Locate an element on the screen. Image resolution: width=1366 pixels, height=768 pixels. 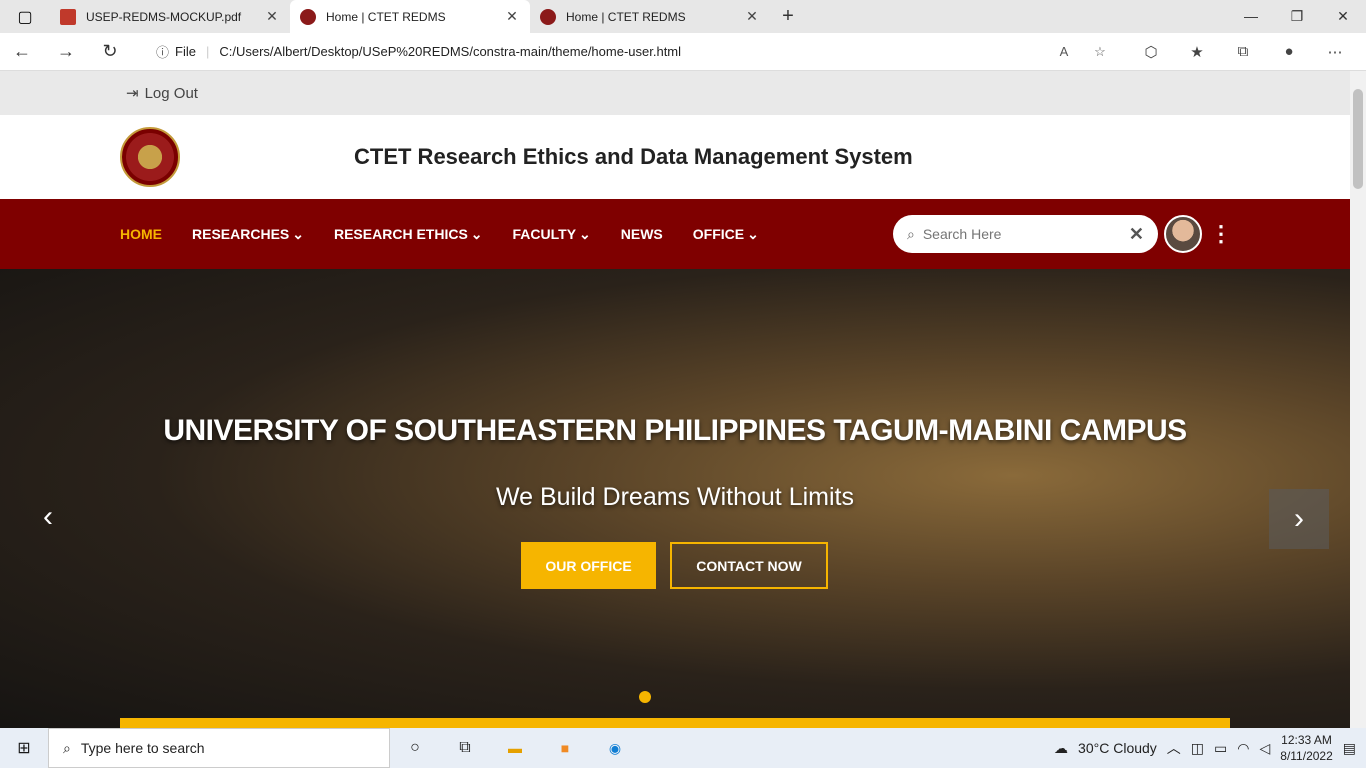
favorites-icon: ★ is located at coordinates (1197, 52).